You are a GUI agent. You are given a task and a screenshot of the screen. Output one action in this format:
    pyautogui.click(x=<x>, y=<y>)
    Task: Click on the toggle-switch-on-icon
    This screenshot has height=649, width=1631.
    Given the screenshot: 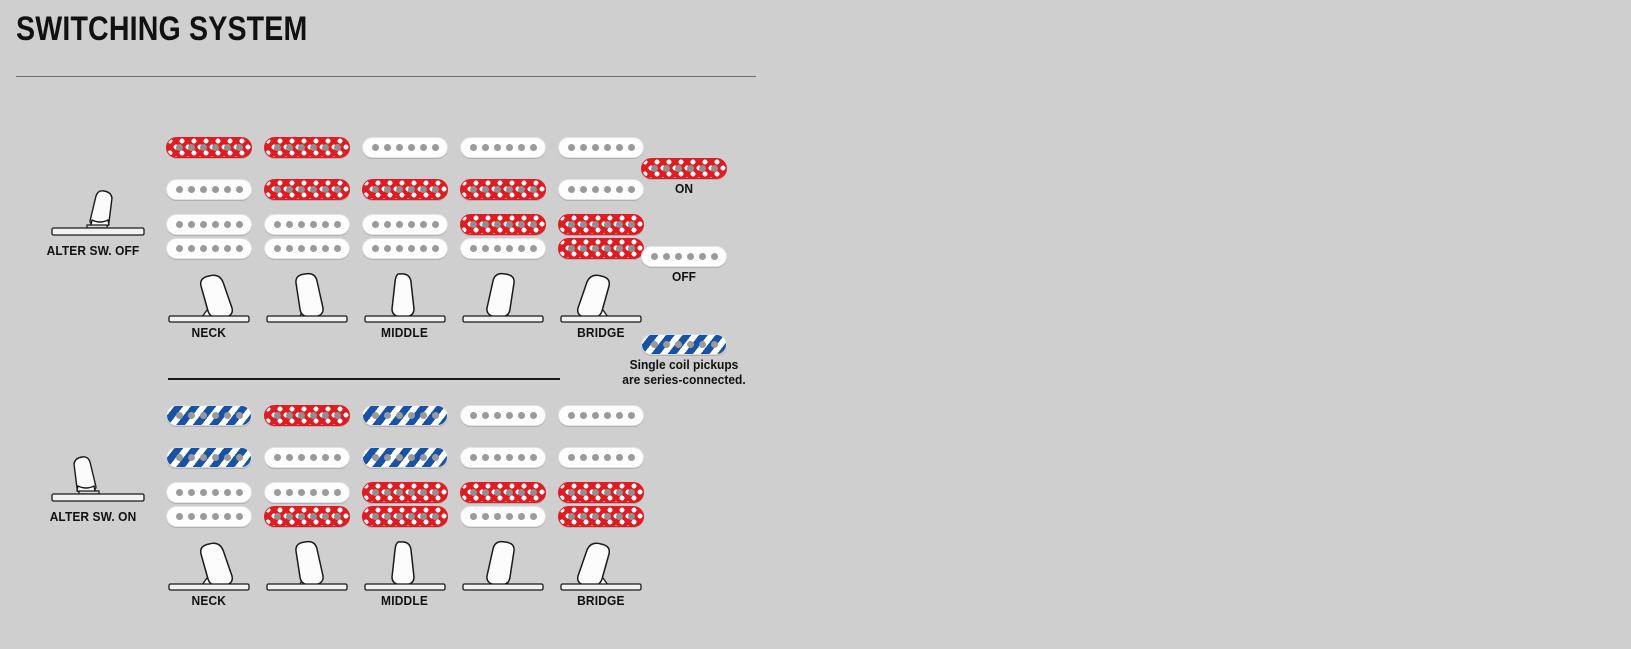 What is the action you would take?
    pyautogui.click(x=98, y=479)
    